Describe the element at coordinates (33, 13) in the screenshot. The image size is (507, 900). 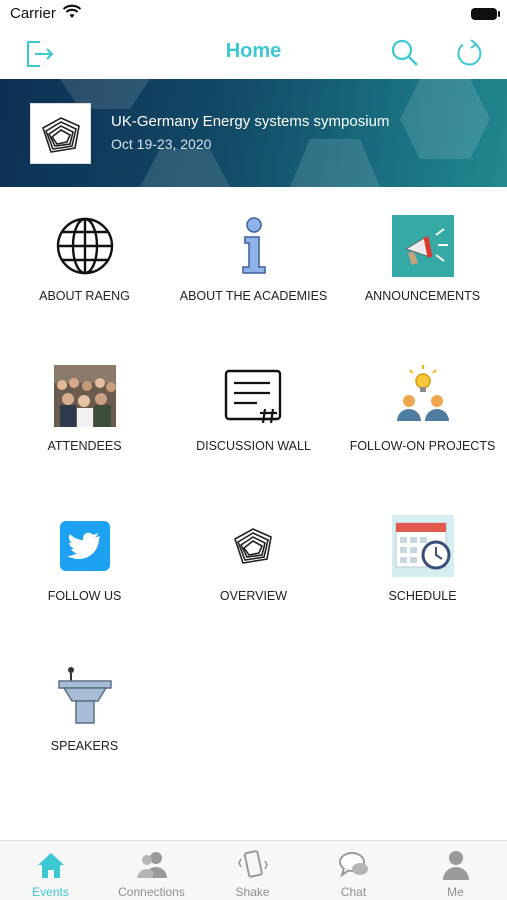
I see `carrier-label: Carrier` at that location.